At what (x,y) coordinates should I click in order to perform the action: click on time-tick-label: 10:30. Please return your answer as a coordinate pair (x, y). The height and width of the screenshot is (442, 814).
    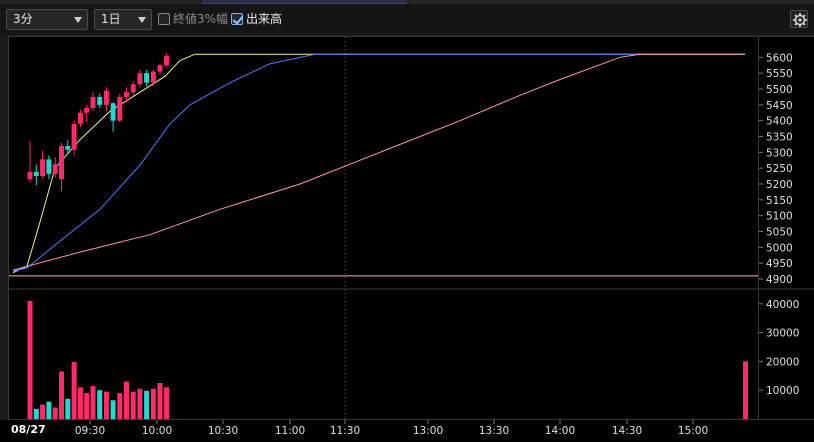
    Looking at the image, I should click on (223, 431).